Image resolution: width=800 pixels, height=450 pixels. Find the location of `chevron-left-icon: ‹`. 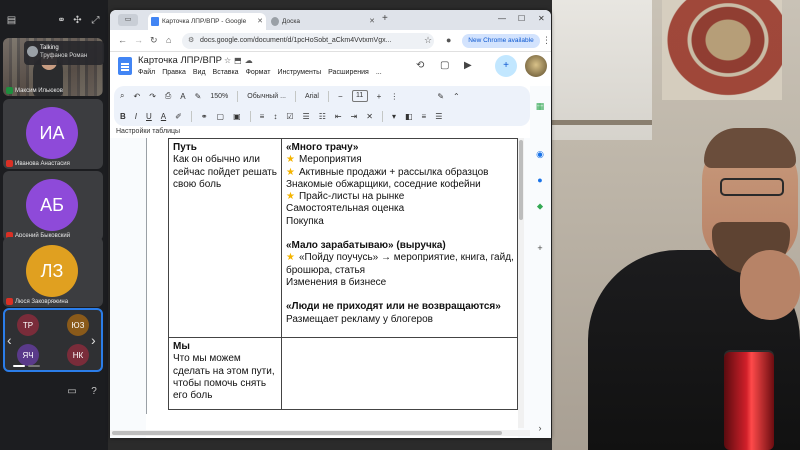

chevron-left-icon: ‹ is located at coordinates (9, 340).